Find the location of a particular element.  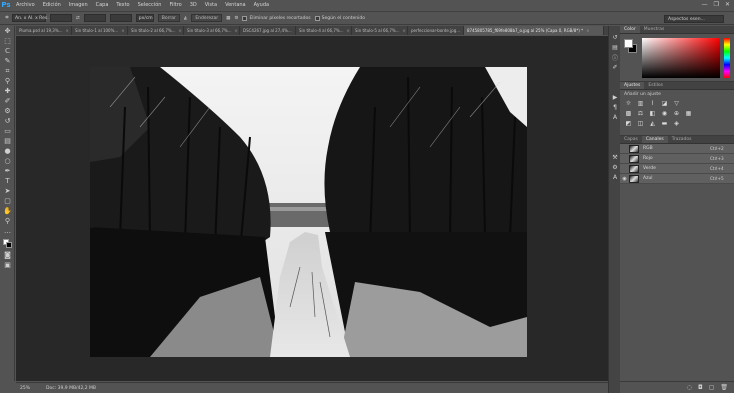

menu-capa: Capa is located at coordinates (102, 5).